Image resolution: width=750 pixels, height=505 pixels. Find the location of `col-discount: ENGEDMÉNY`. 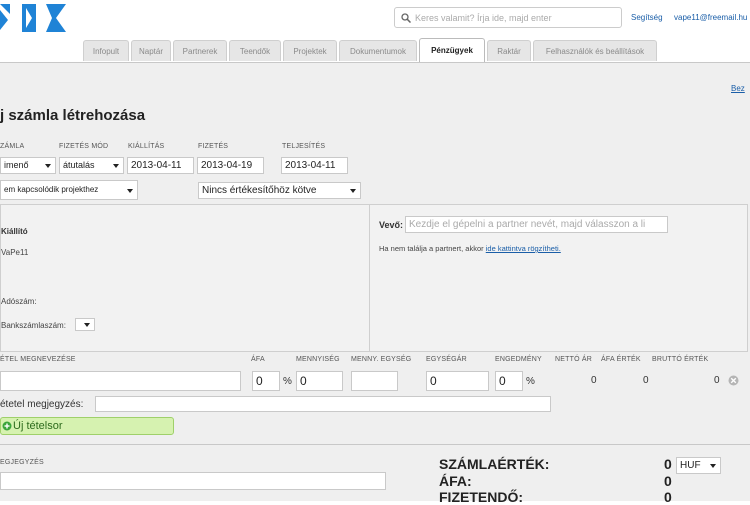

col-discount: ENGEDMÉNY is located at coordinates (518, 359).